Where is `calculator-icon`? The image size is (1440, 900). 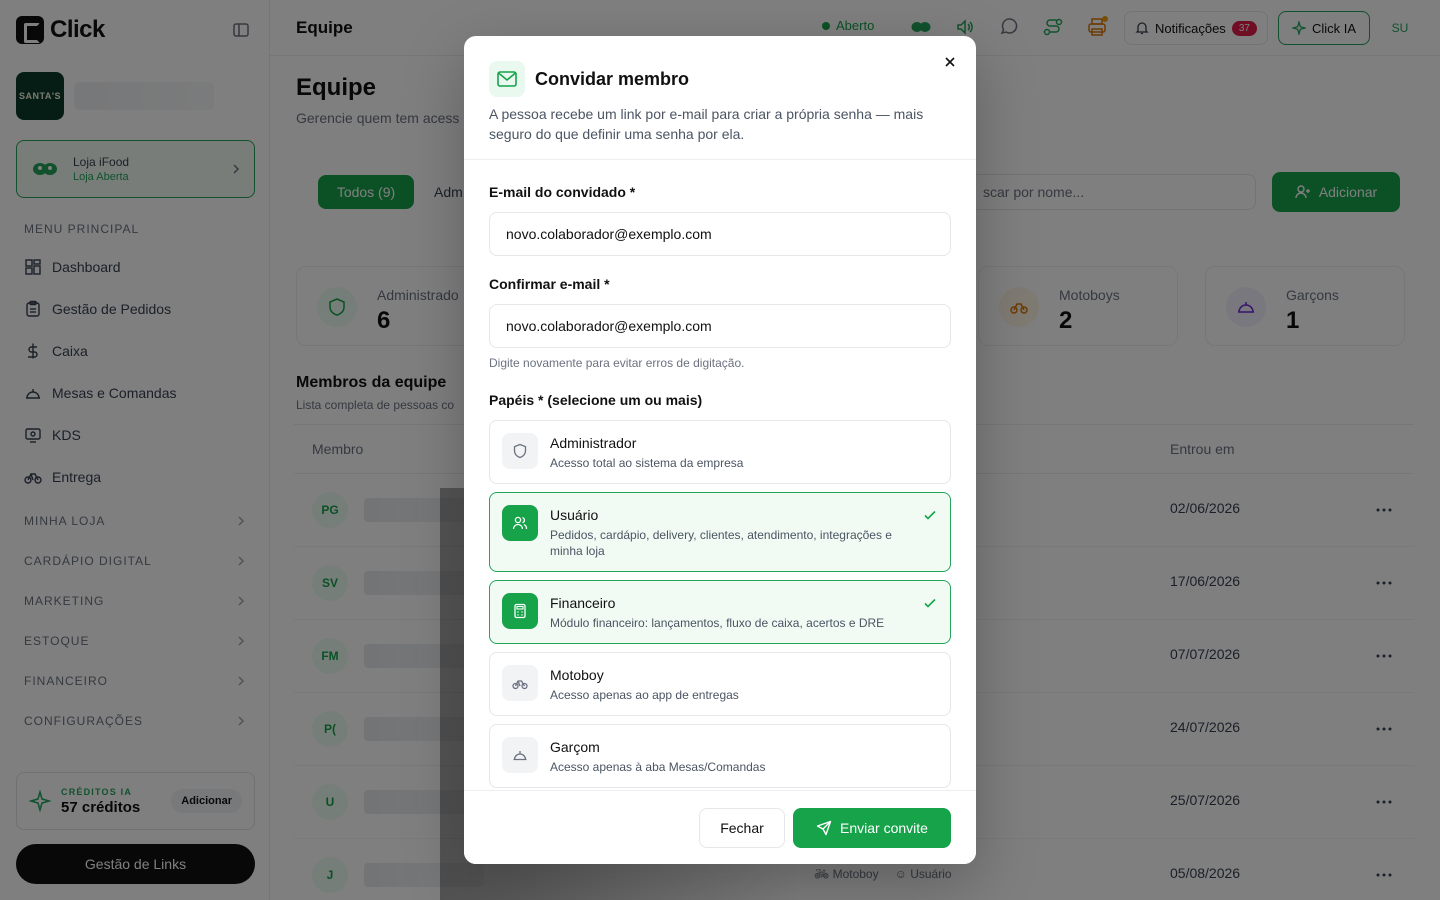 calculator-icon is located at coordinates (520, 611).